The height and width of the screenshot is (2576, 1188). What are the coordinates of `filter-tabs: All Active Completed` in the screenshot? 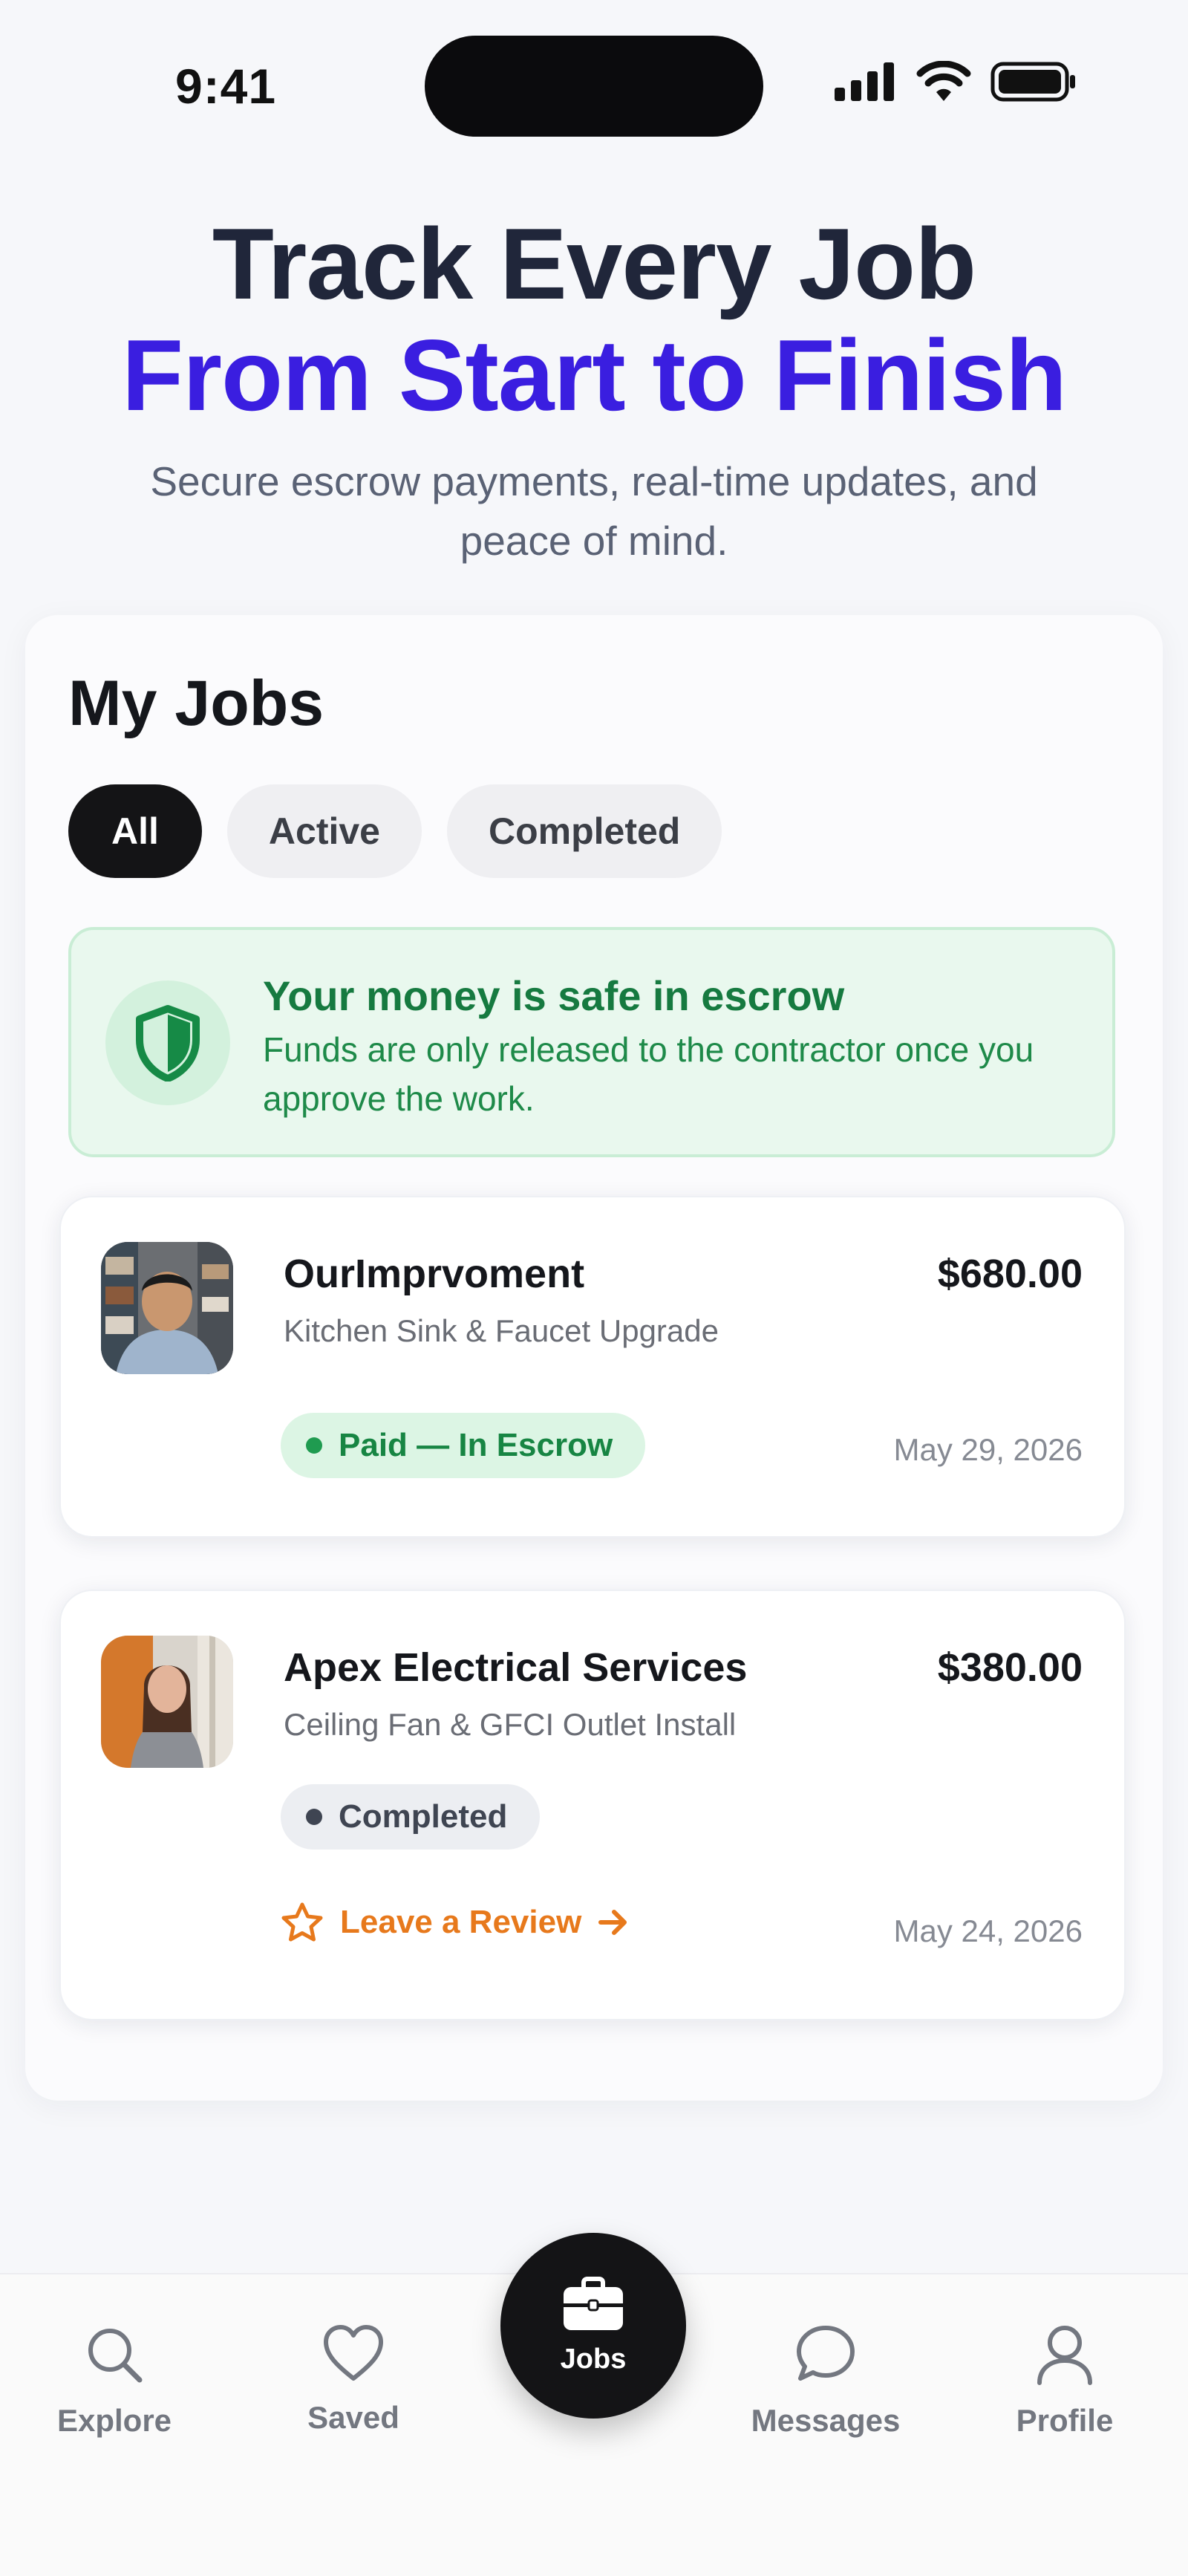 It's located at (395, 831).